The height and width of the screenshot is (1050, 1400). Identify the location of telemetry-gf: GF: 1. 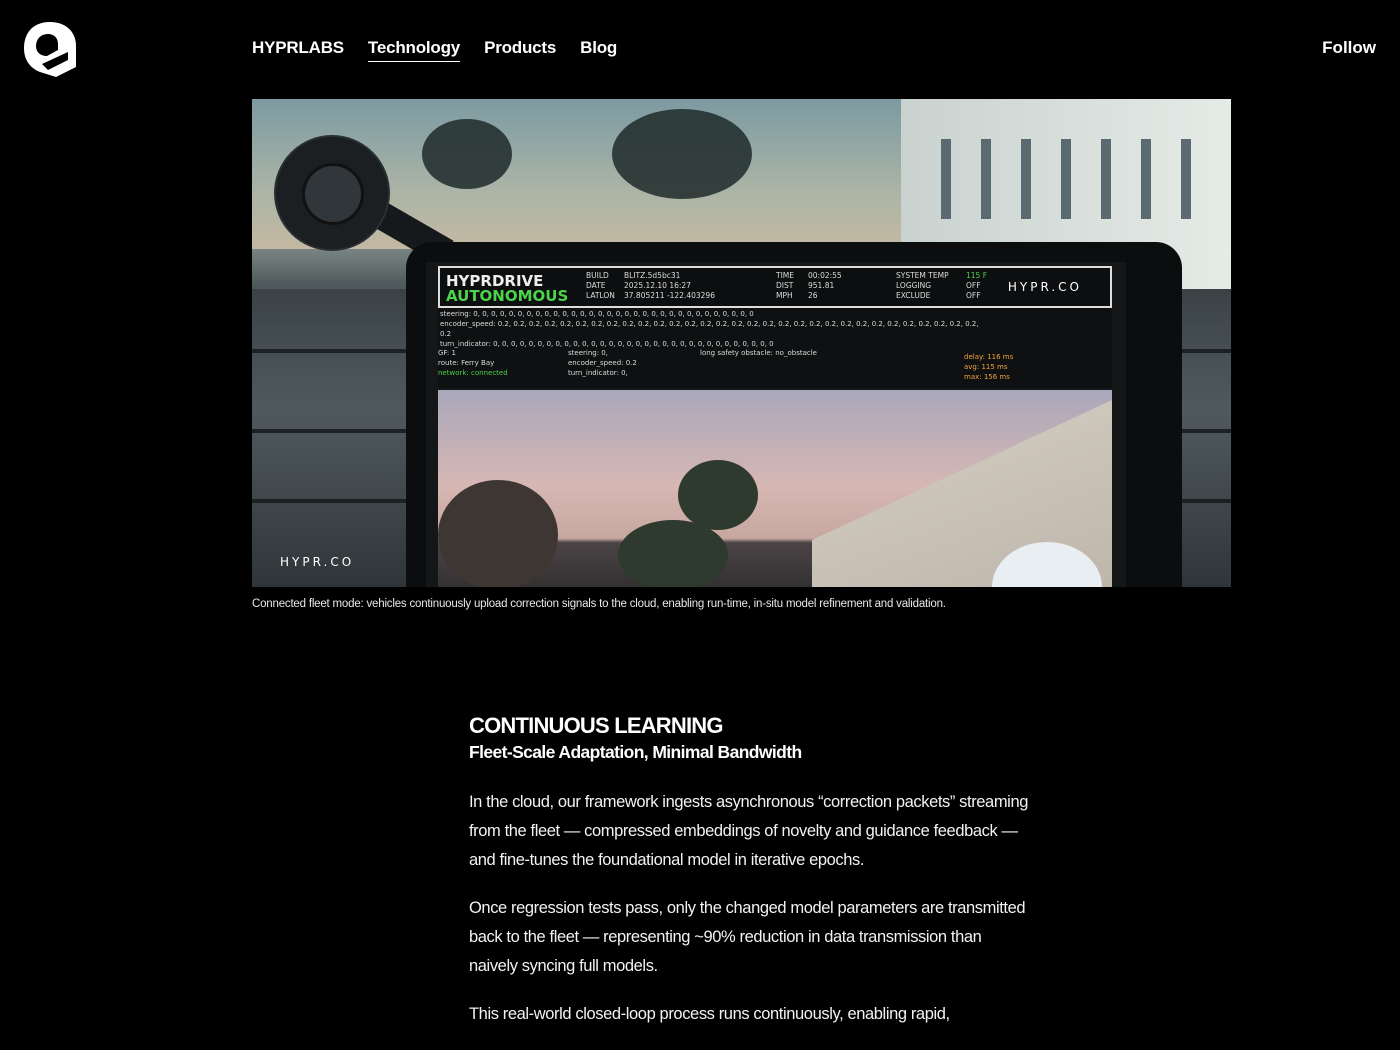
(447, 353).